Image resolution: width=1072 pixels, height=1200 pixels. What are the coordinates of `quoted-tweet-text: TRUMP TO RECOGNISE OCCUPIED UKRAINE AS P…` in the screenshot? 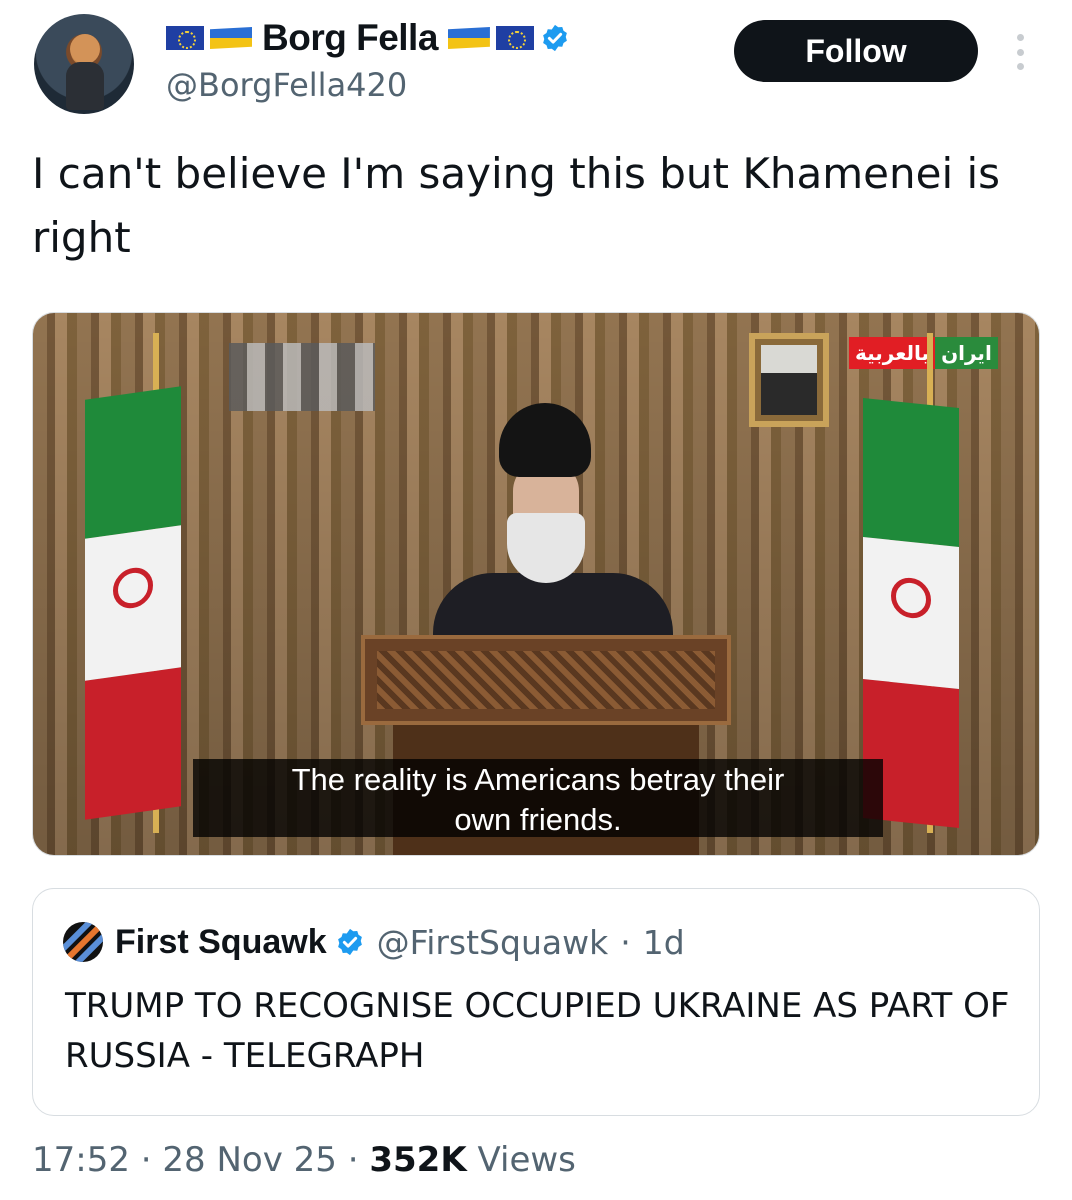 It's located at (537, 1031).